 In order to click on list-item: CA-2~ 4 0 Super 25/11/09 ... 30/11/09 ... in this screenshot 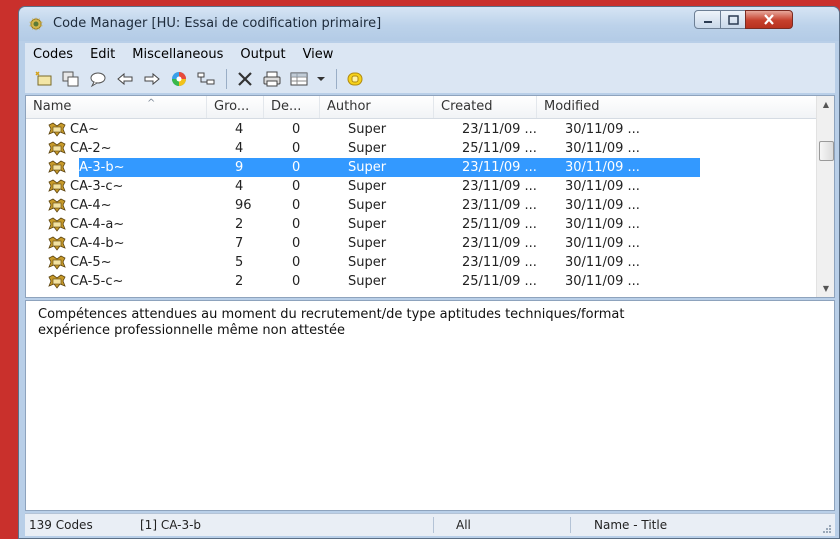, I will do `click(421, 148)`.